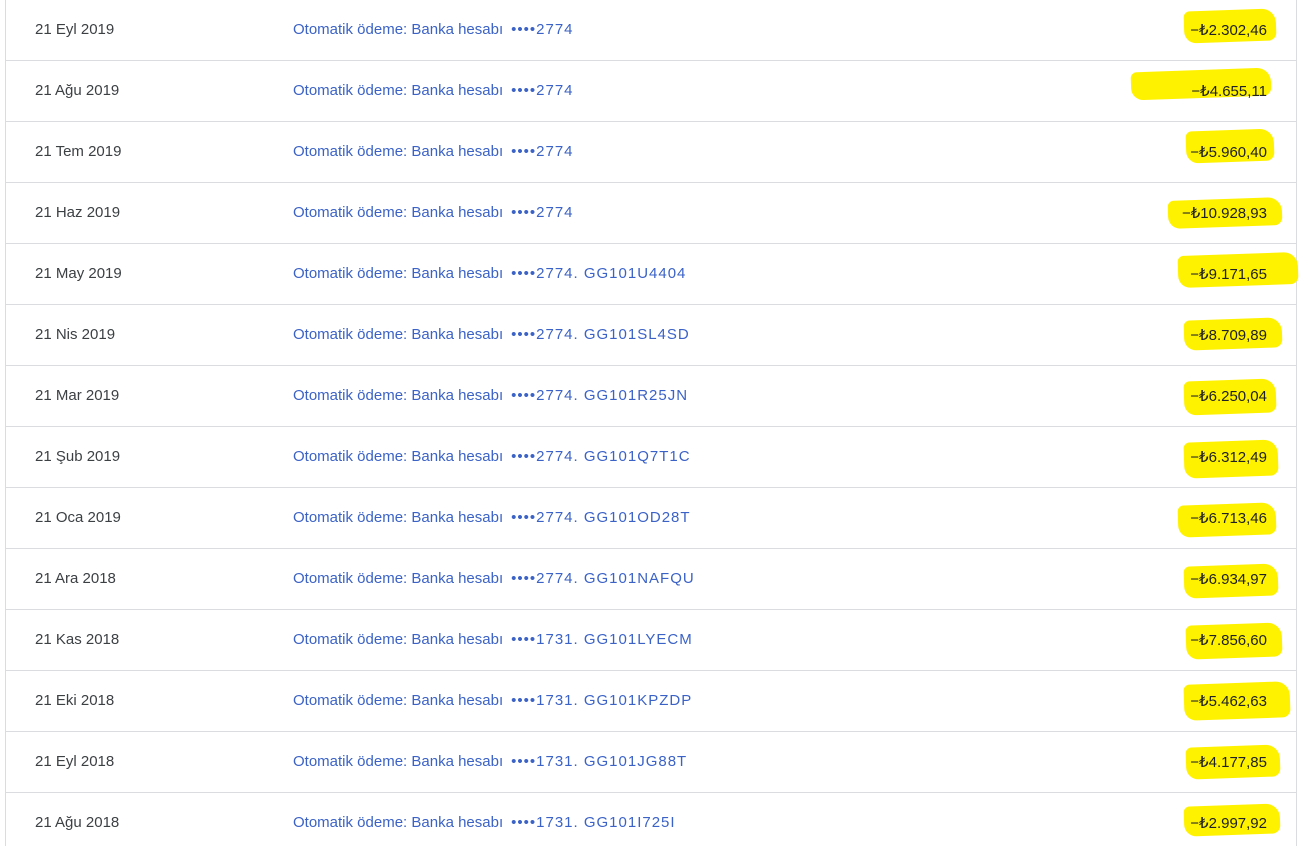 The height and width of the screenshot is (854, 1308). I want to click on amount-cell: −₺6.250,04, so click(1230, 396).